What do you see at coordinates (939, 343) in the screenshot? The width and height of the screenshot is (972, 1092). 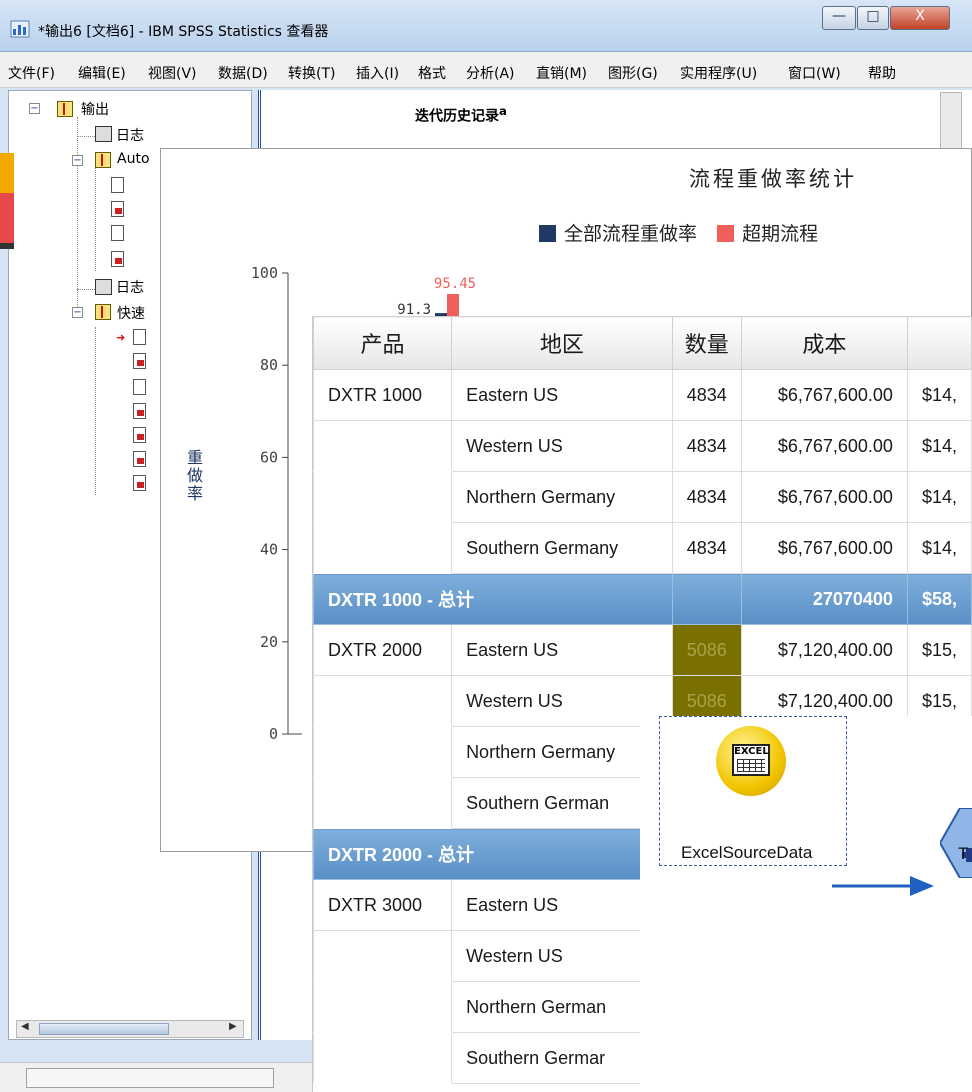 I see `header-revenue` at bounding box center [939, 343].